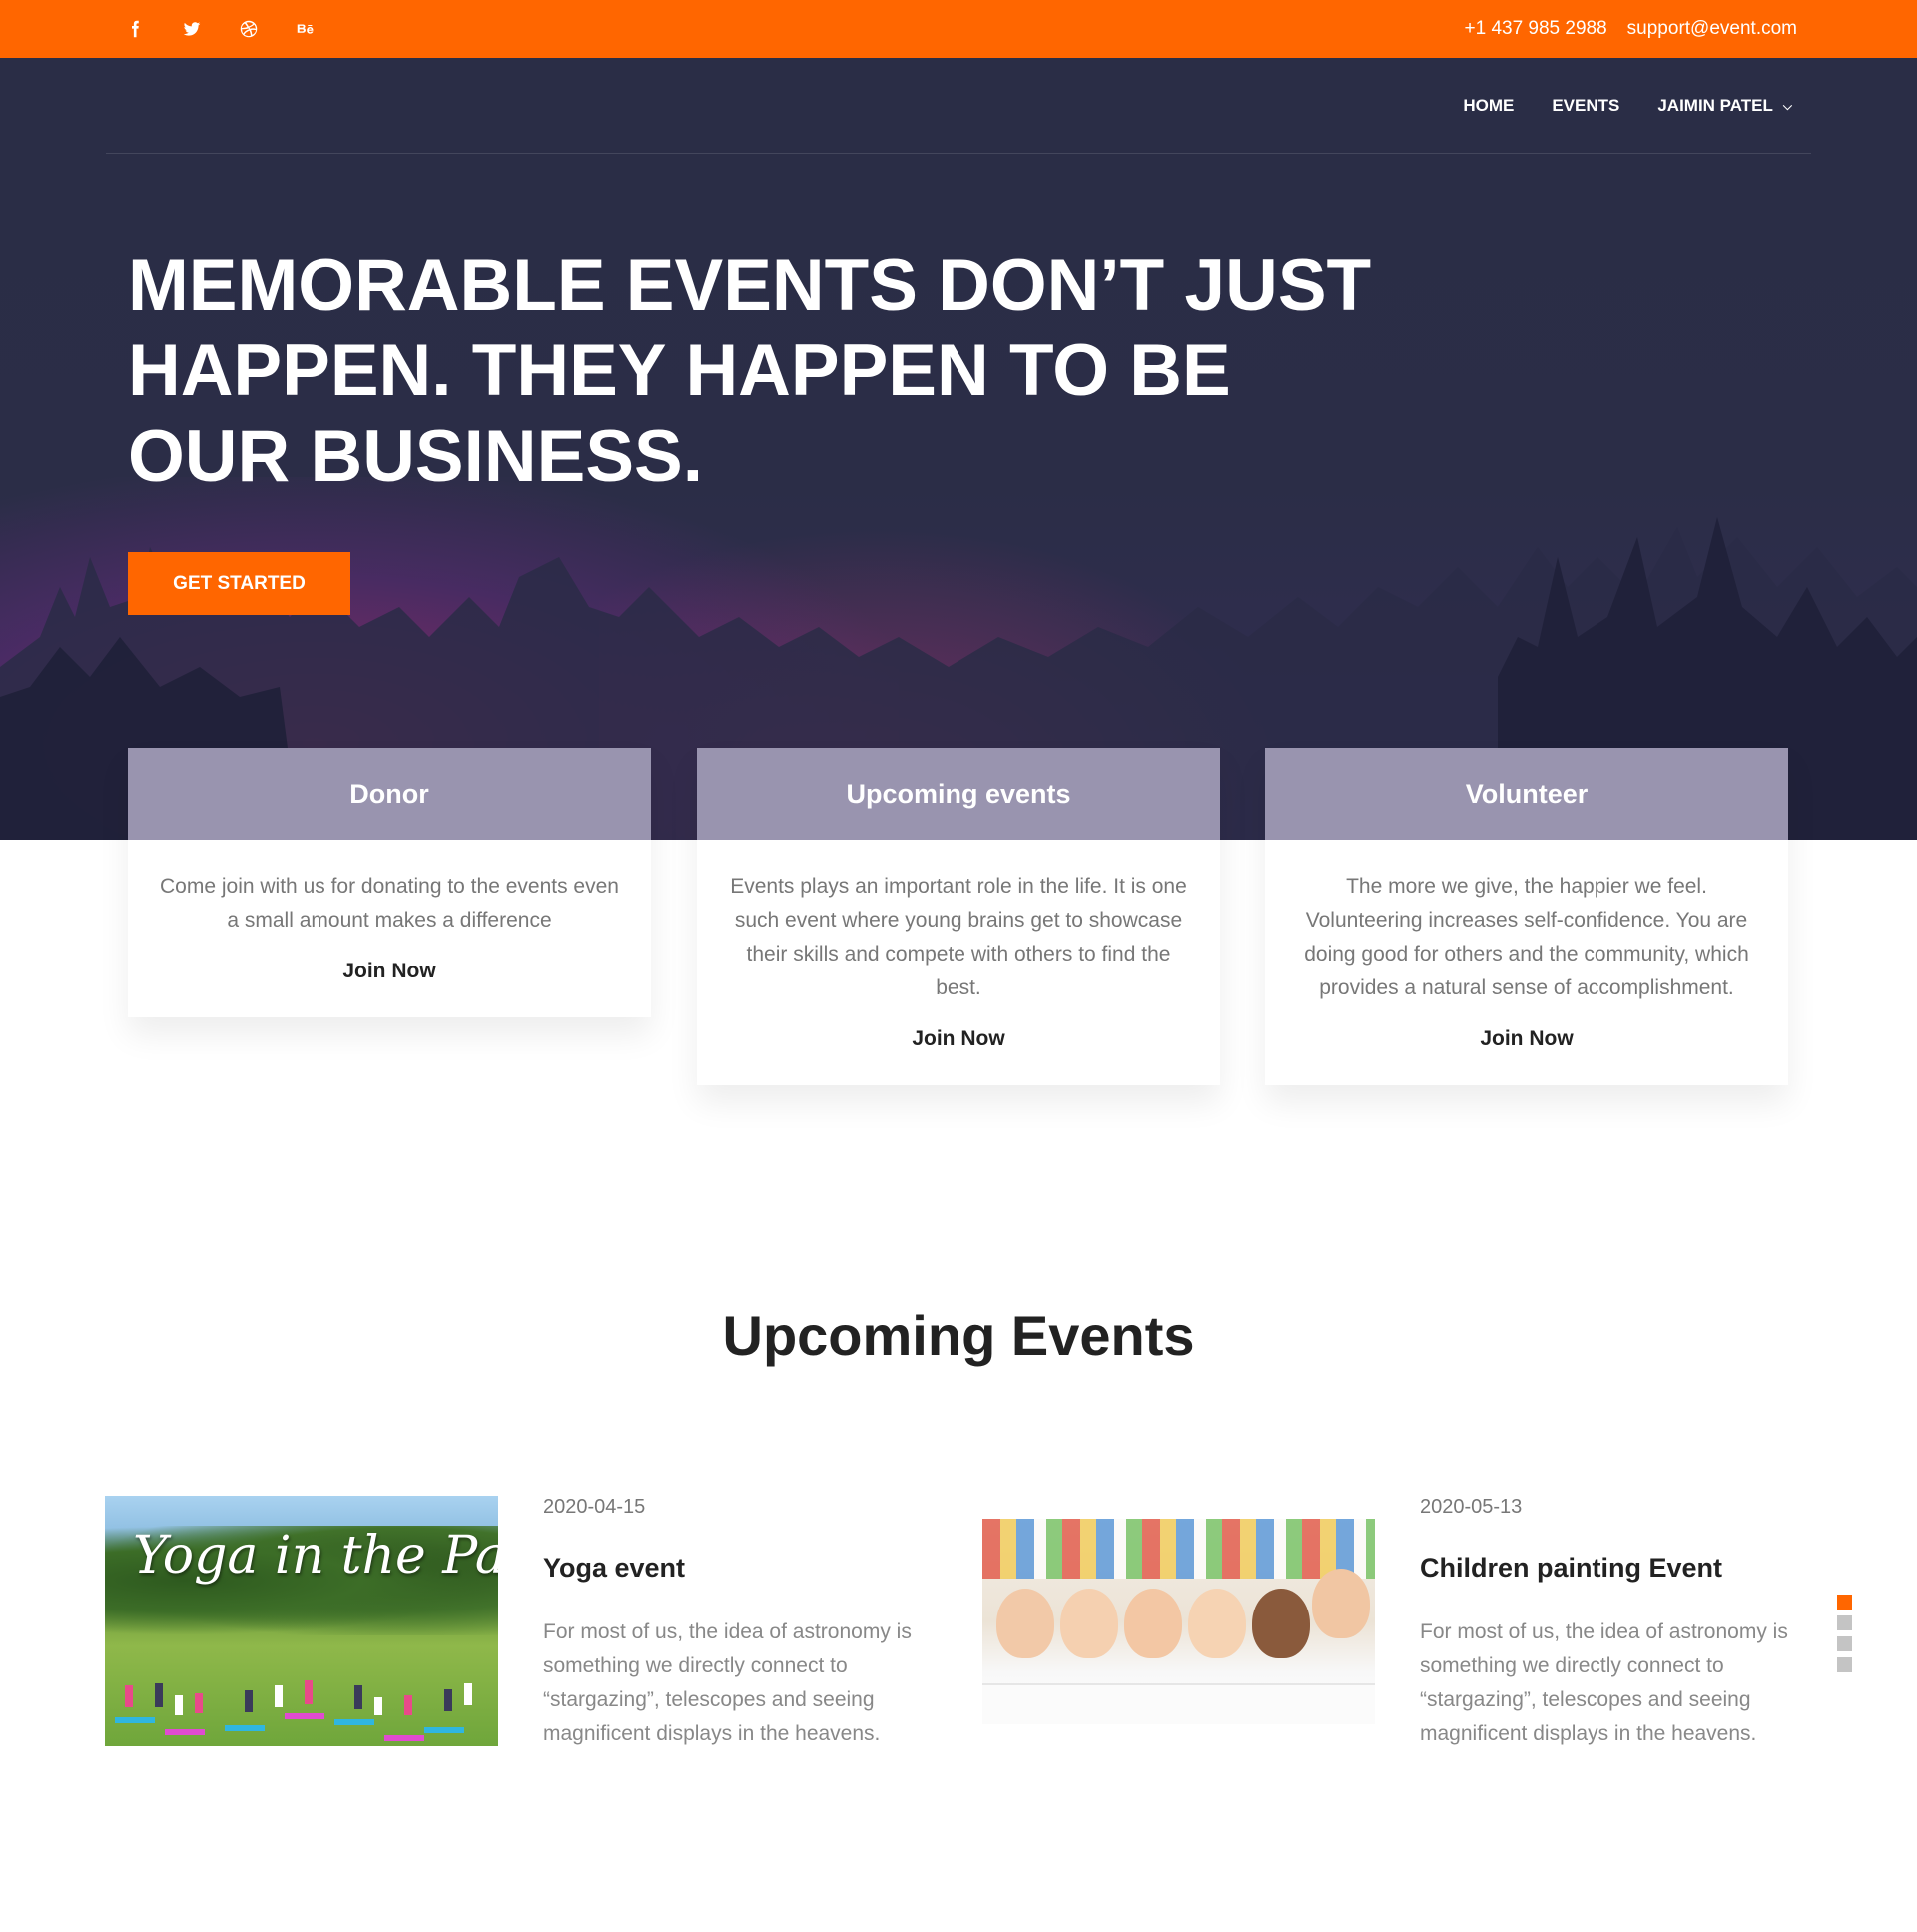 The height and width of the screenshot is (1932, 1917). Describe the element at coordinates (1571, 1568) in the screenshot. I see `event-title: Children painting Event` at that location.